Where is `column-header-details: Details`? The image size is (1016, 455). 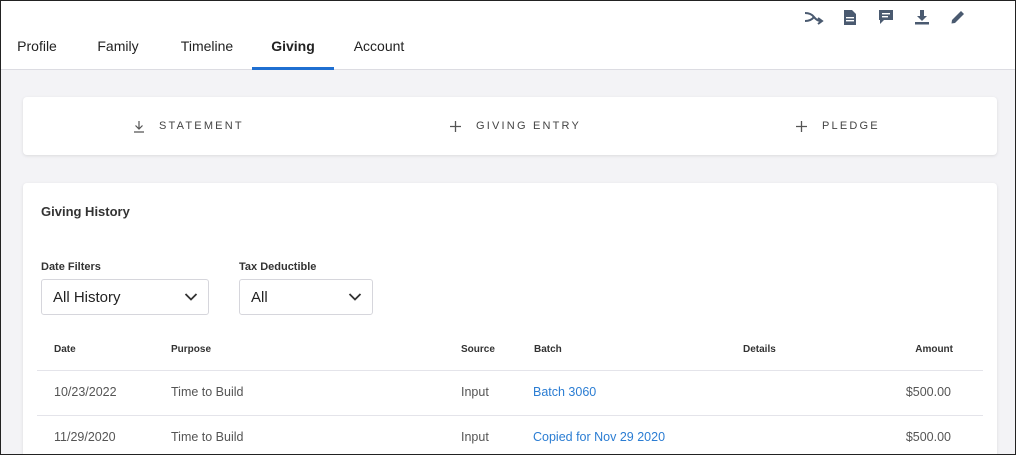 column-header-details: Details is located at coordinates (759, 349).